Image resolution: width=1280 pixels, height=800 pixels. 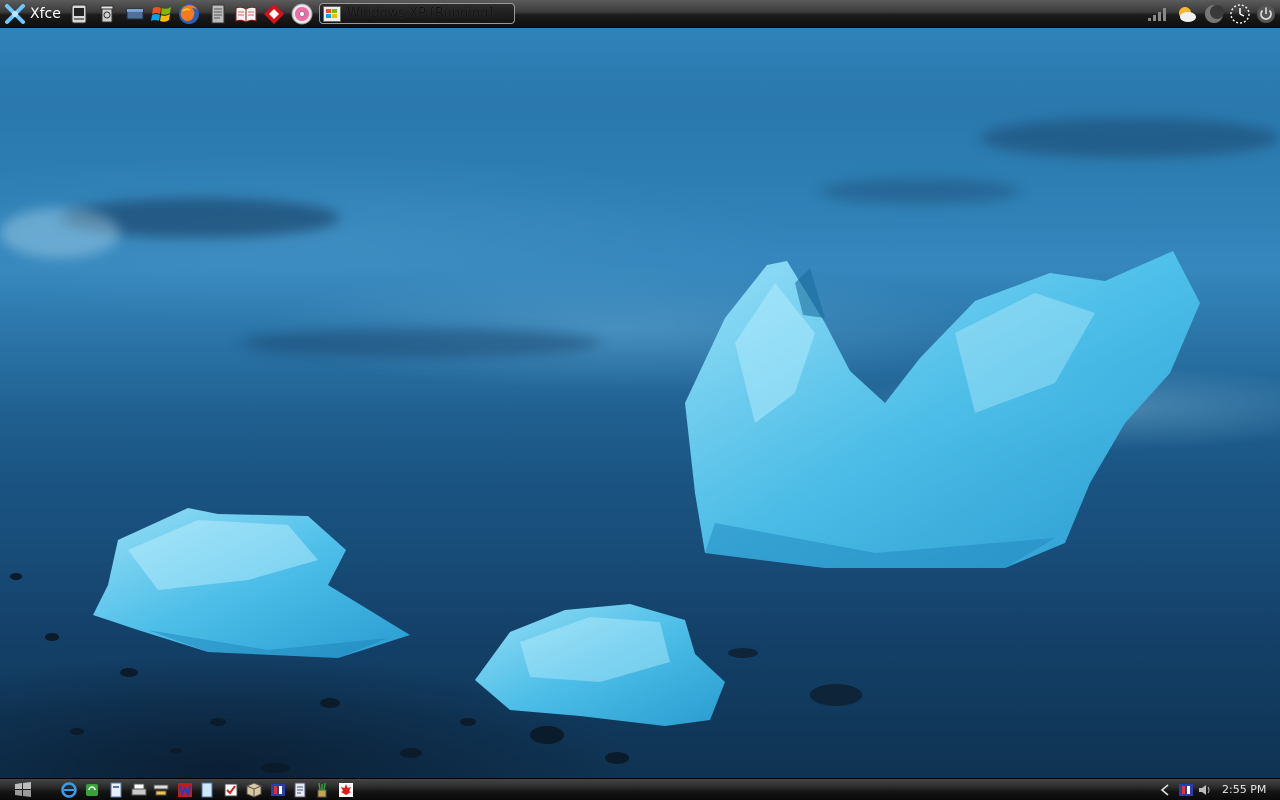 I want to click on network-signal-indicator, so click(x=1157, y=14).